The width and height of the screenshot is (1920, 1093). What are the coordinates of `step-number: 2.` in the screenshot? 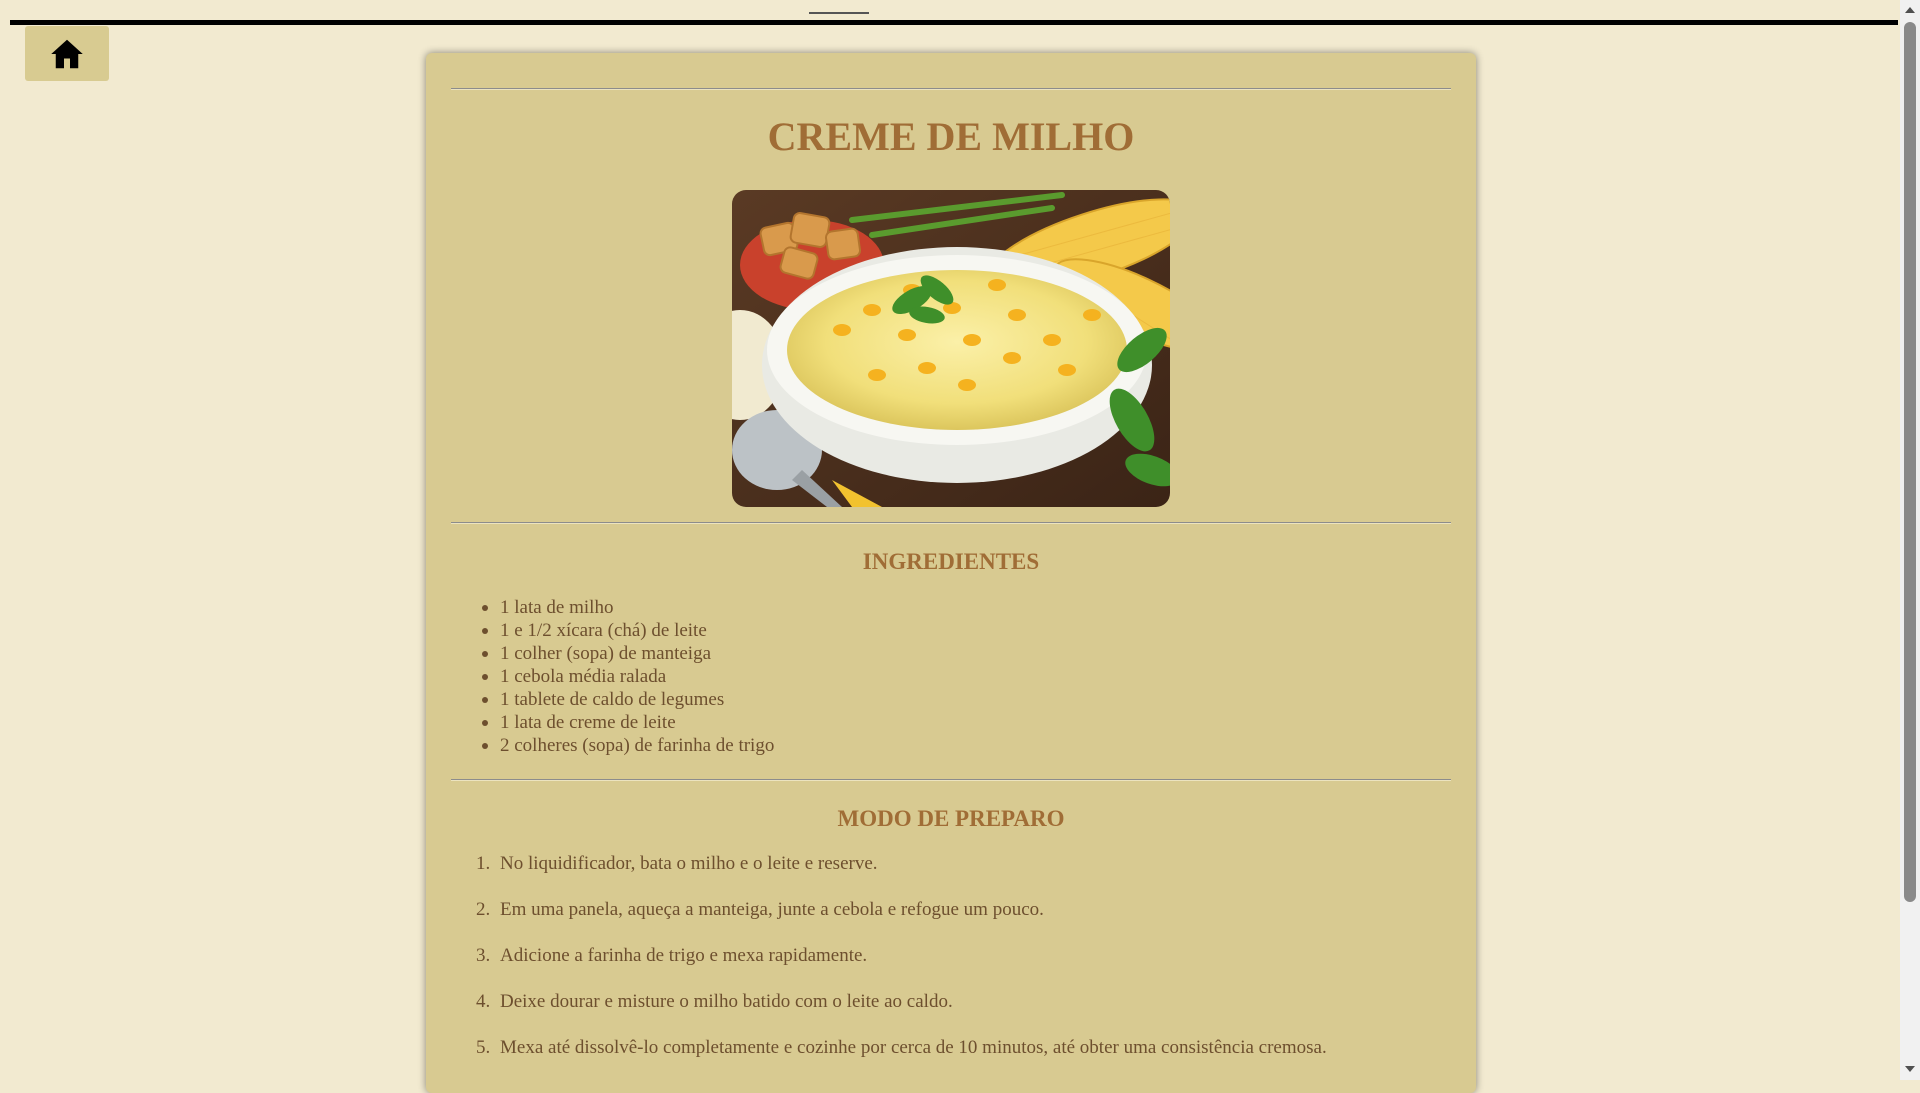 It's located at (483, 909).